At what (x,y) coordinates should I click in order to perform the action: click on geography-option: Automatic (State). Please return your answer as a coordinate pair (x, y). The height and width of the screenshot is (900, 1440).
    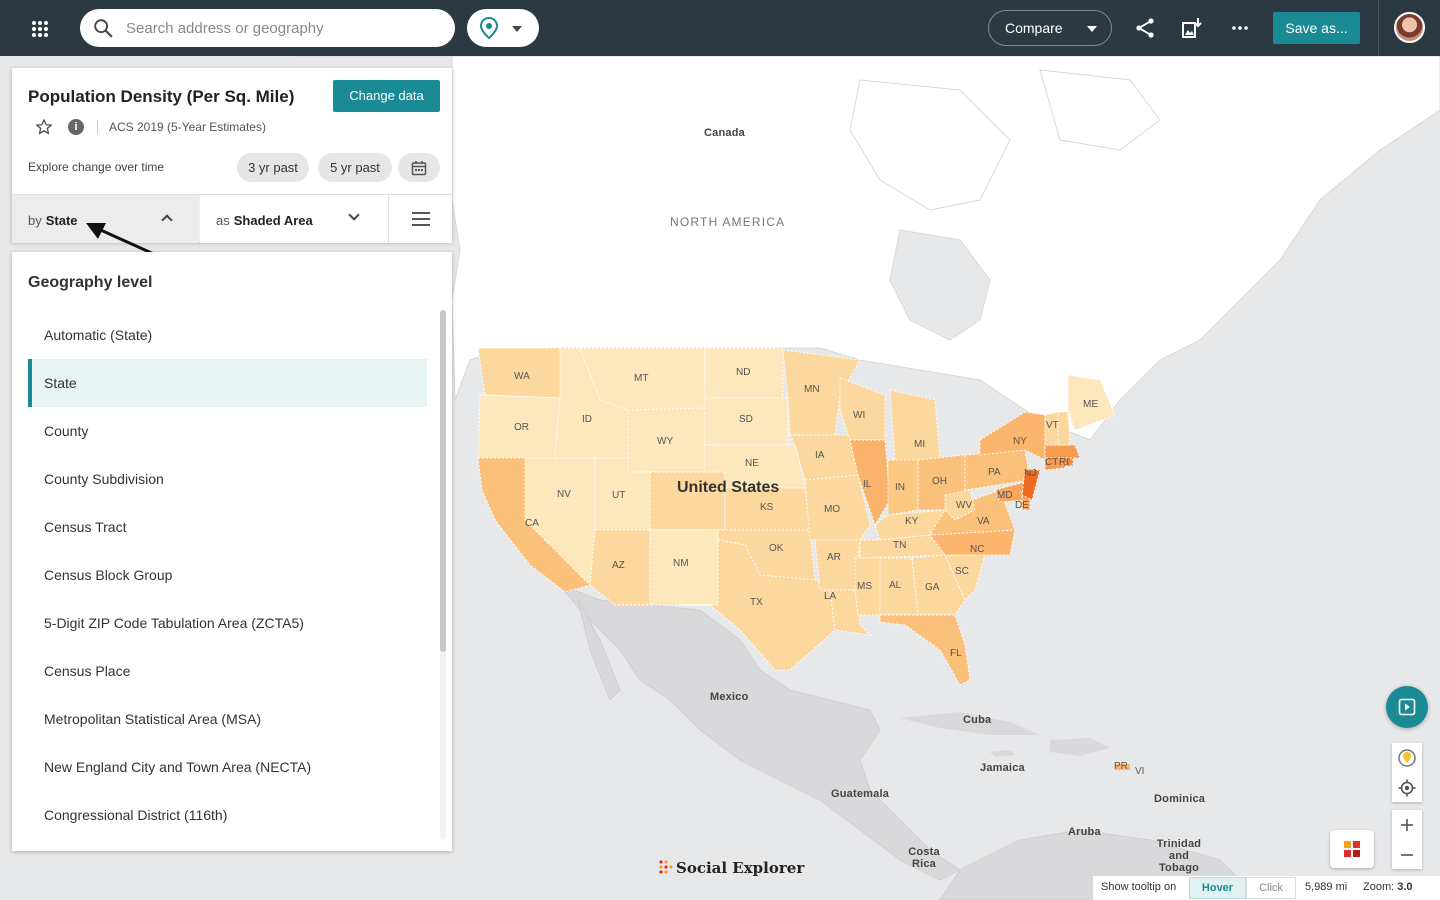
    Looking at the image, I should click on (227, 335).